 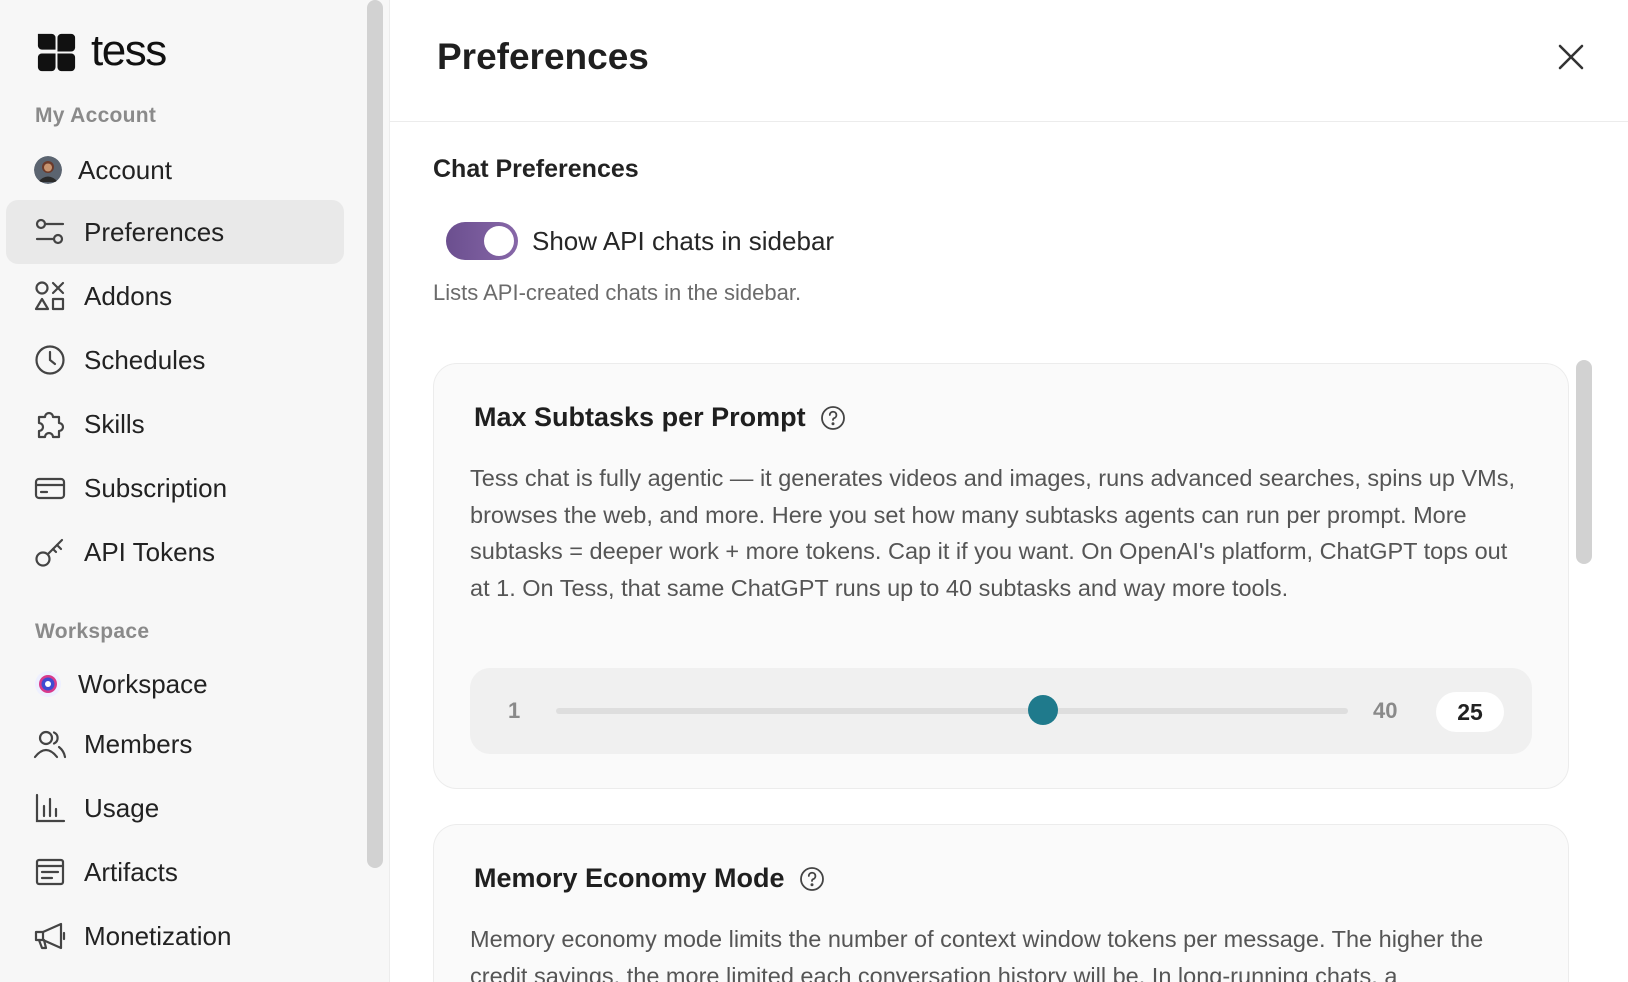 What do you see at coordinates (50, 488) in the screenshot?
I see `credit-card-icon` at bounding box center [50, 488].